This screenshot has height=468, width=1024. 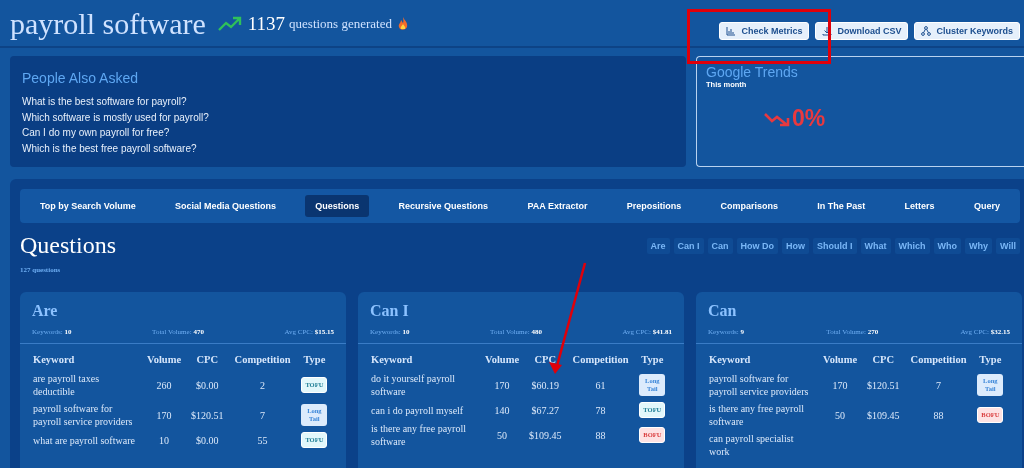 I want to click on tab: Prepositions, so click(x=654, y=206).